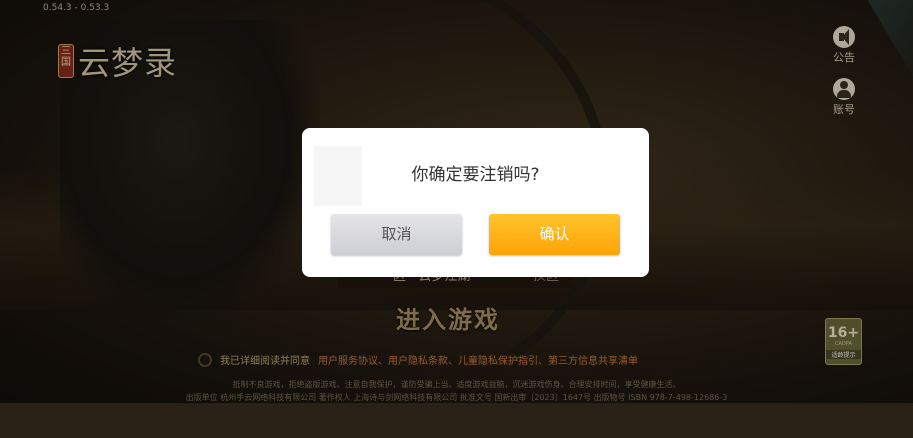 The image size is (913, 438). What do you see at coordinates (475, 202) in the screenshot?
I see `logout-confirm-dialog: 你确定要注销吗? 取消 确认` at bounding box center [475, 202].